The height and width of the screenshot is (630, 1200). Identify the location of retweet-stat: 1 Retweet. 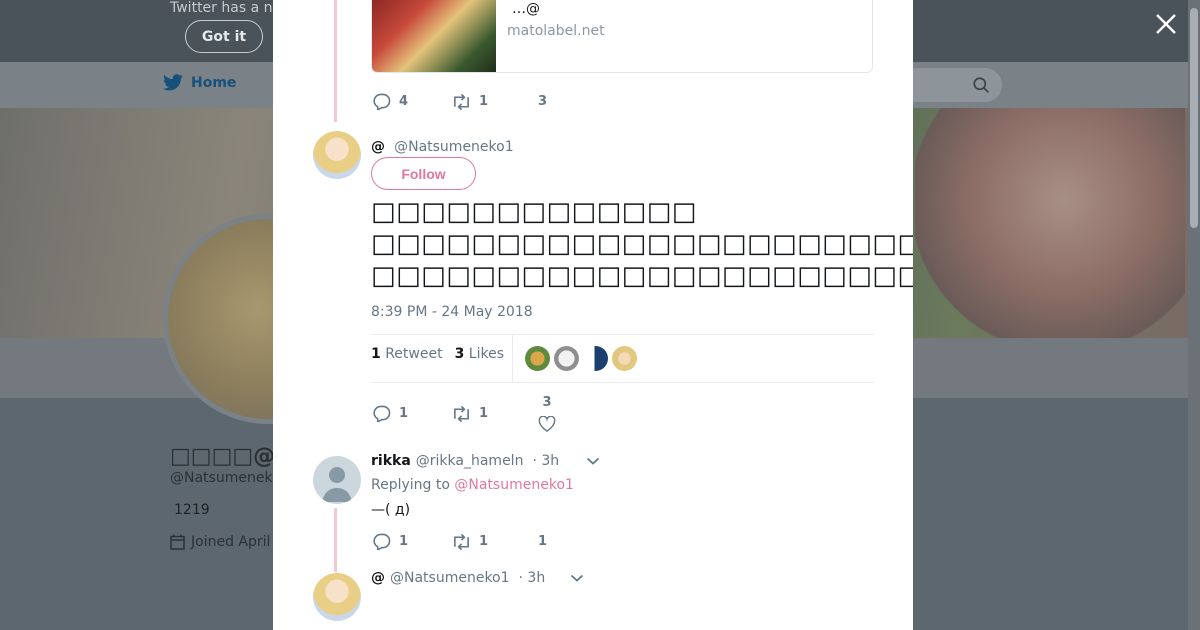
(407, 354).